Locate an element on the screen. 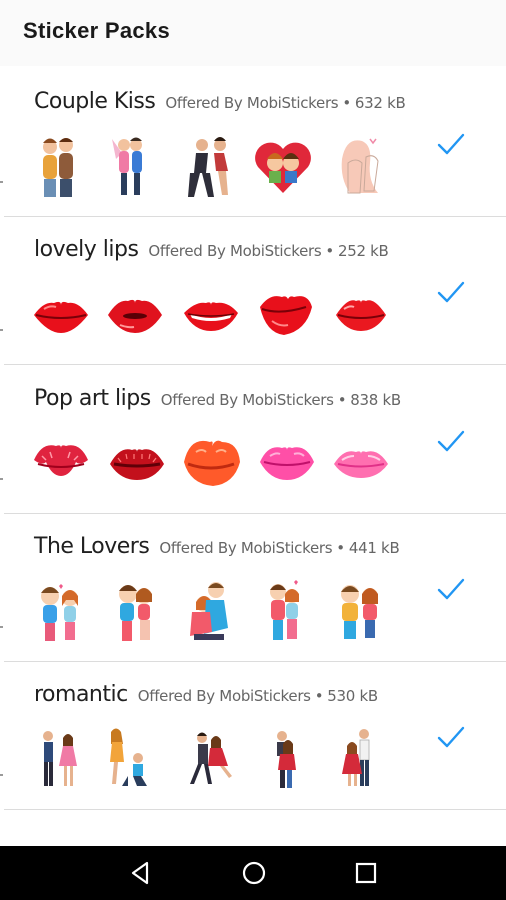  pack-meta: Offered By MobiStickers • 838 kB is located at coordinates (280, 400).